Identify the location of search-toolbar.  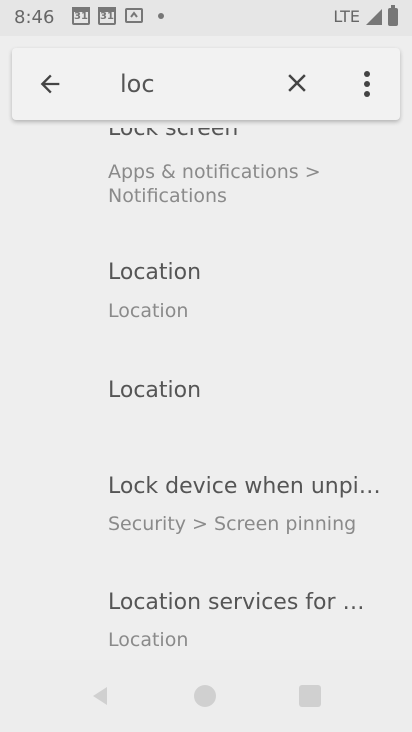
(206, 84).